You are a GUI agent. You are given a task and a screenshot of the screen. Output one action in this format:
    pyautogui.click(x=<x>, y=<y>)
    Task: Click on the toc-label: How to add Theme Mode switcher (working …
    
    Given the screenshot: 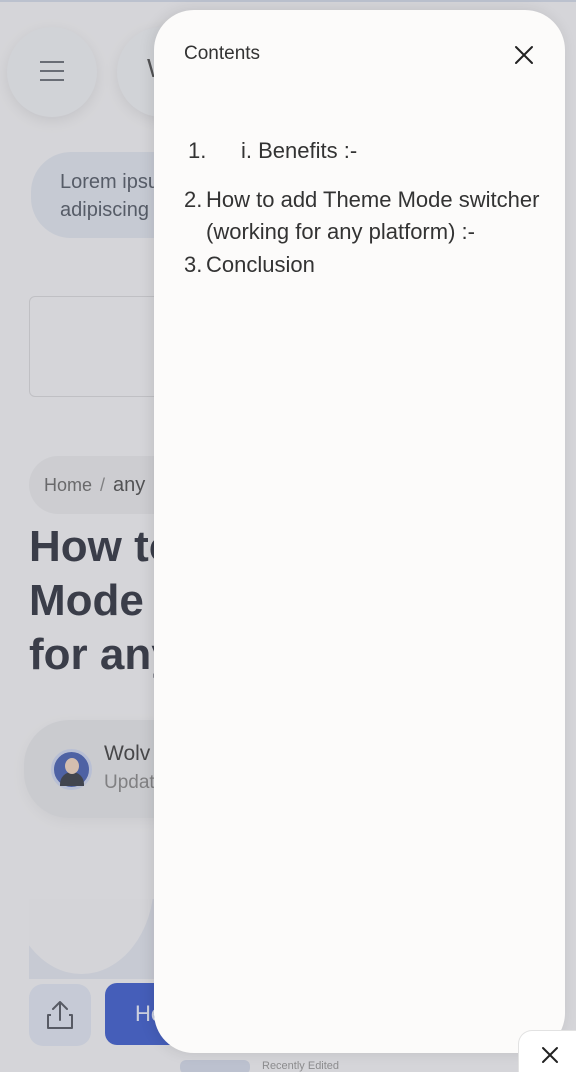 What is the action you would take?
    pyautogui.click(x=382, y=216)
    